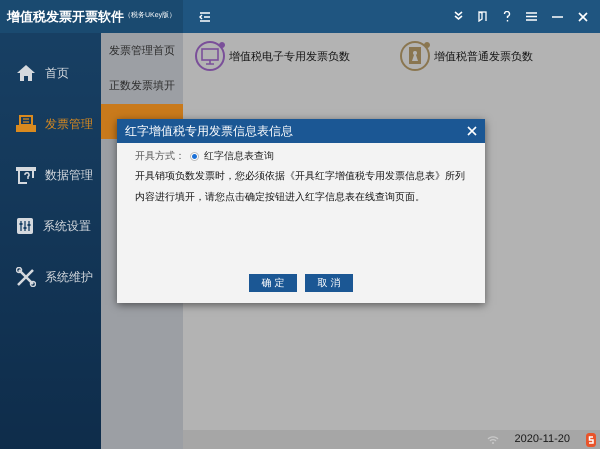  Describe the element at coordinates (209, 131) in the screenshot. I see `dialog-title: 红字增值税专用发票信息表信息` at that location.